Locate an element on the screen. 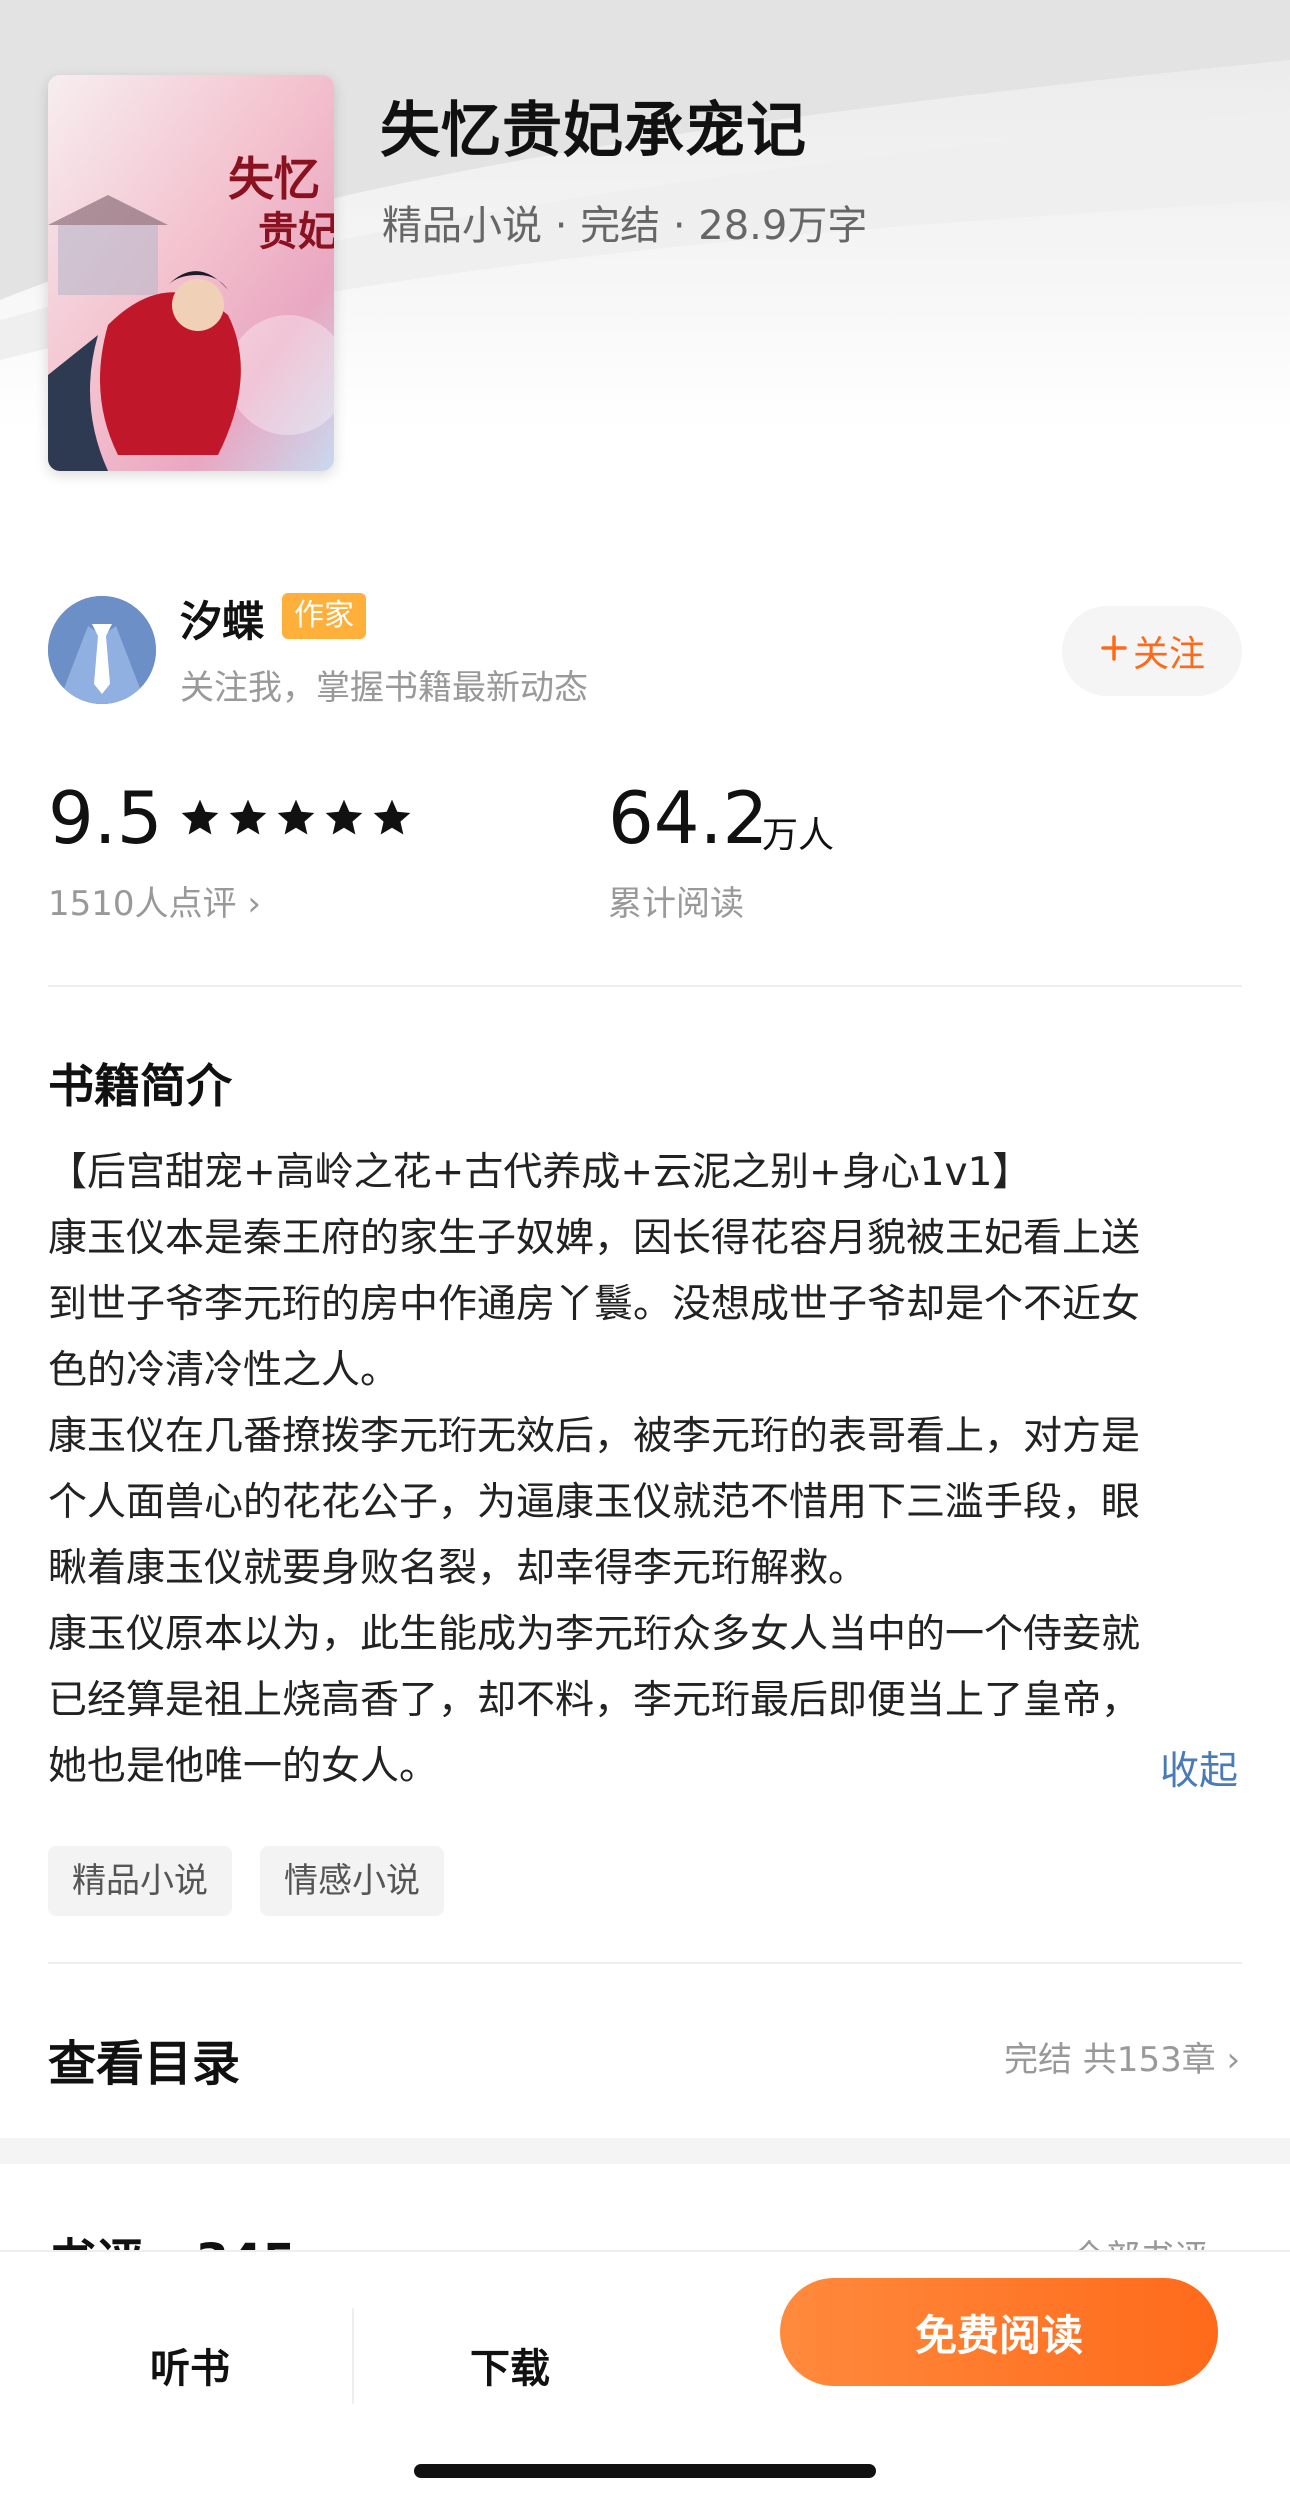  rating-score: 9.5 is located at coordinates (105, 818).